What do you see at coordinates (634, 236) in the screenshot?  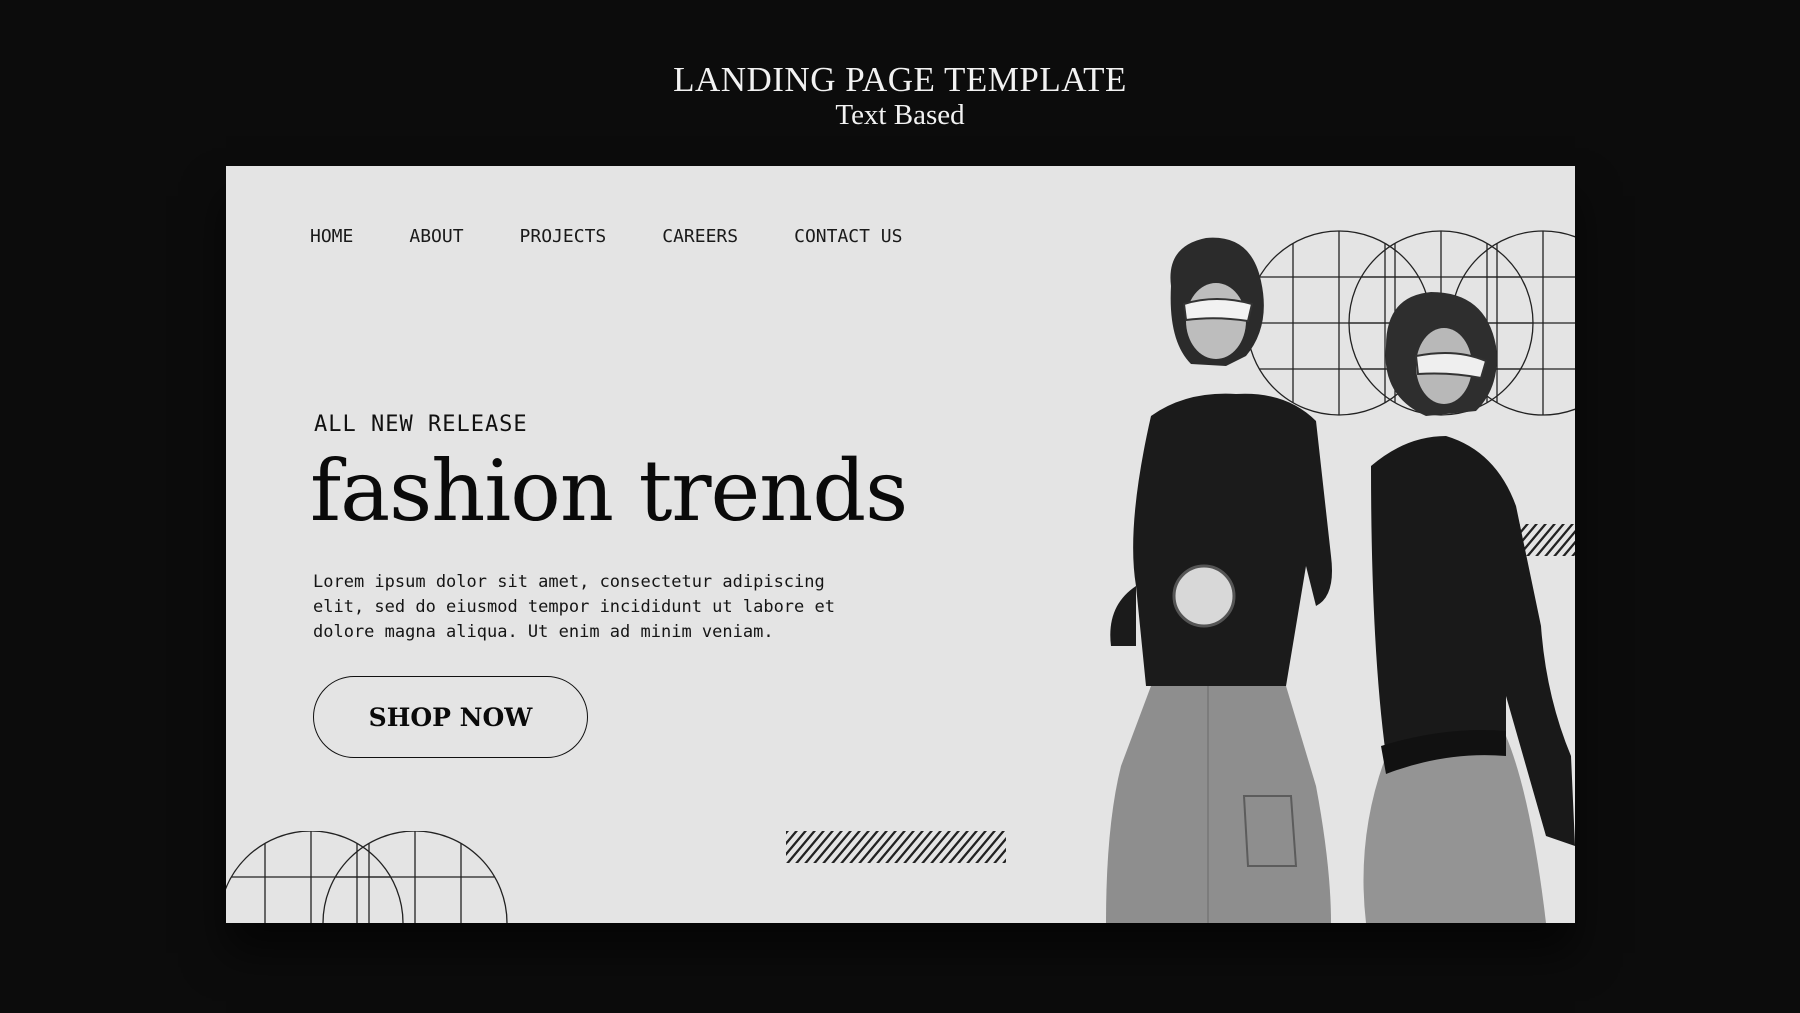 I see `main-nav: HOME ABOUT PROJECTS CAREERS CONTACT US` at bounding box center [634, 236].